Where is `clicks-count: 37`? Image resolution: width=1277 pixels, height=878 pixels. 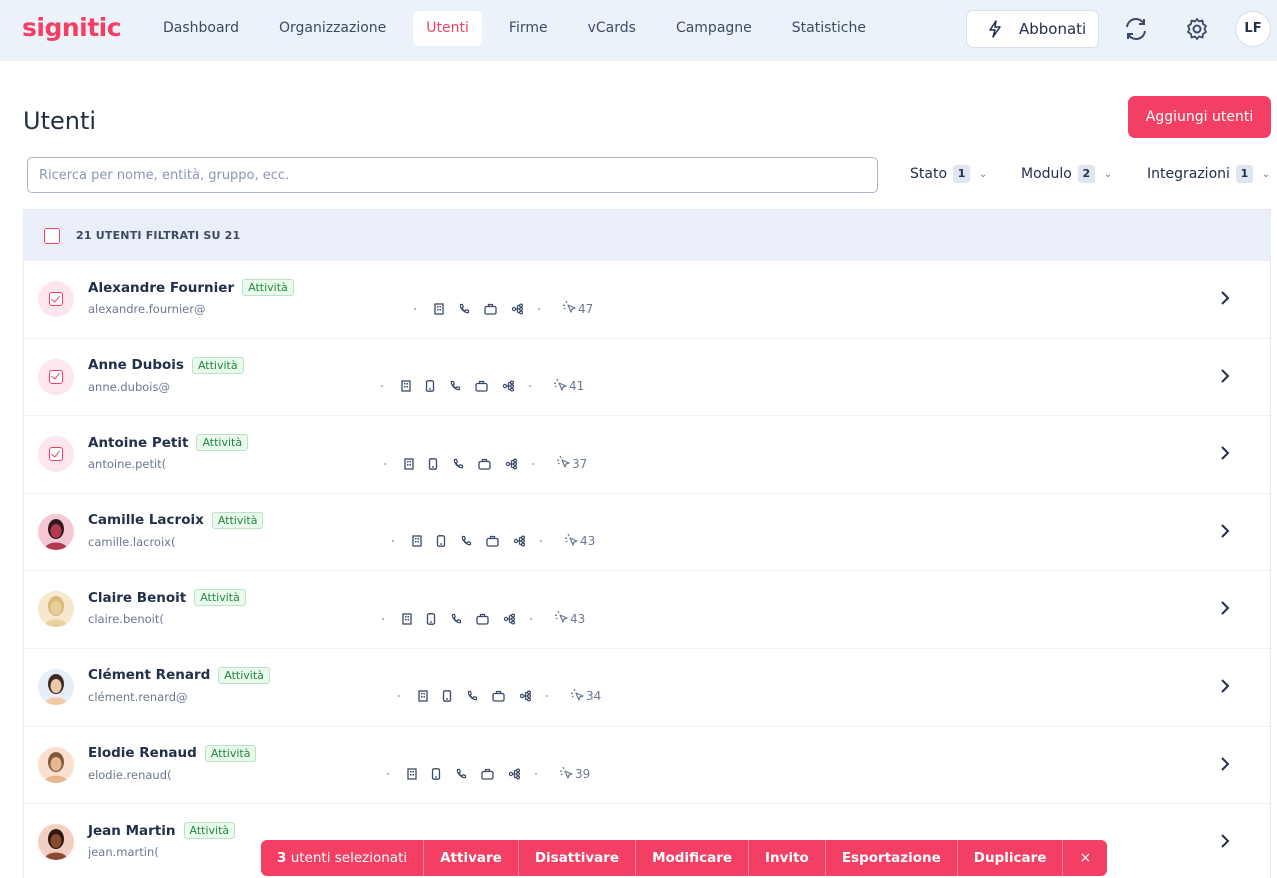
clicks-count: 37 is located at coordinates (571, 463).